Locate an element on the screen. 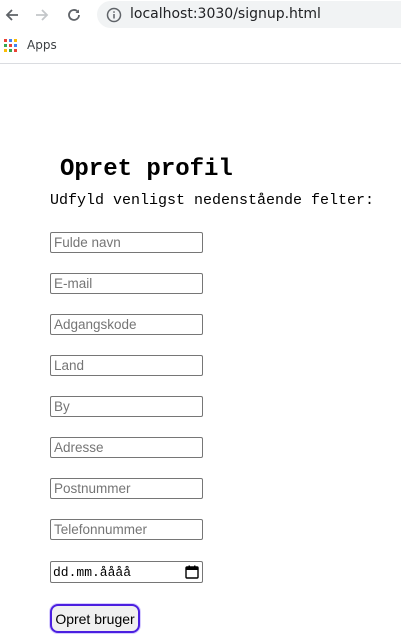 The width and height of the screenshot is (401, 639). birthdate-input: dd.mm.åååå is located at coordinates (126, 572).